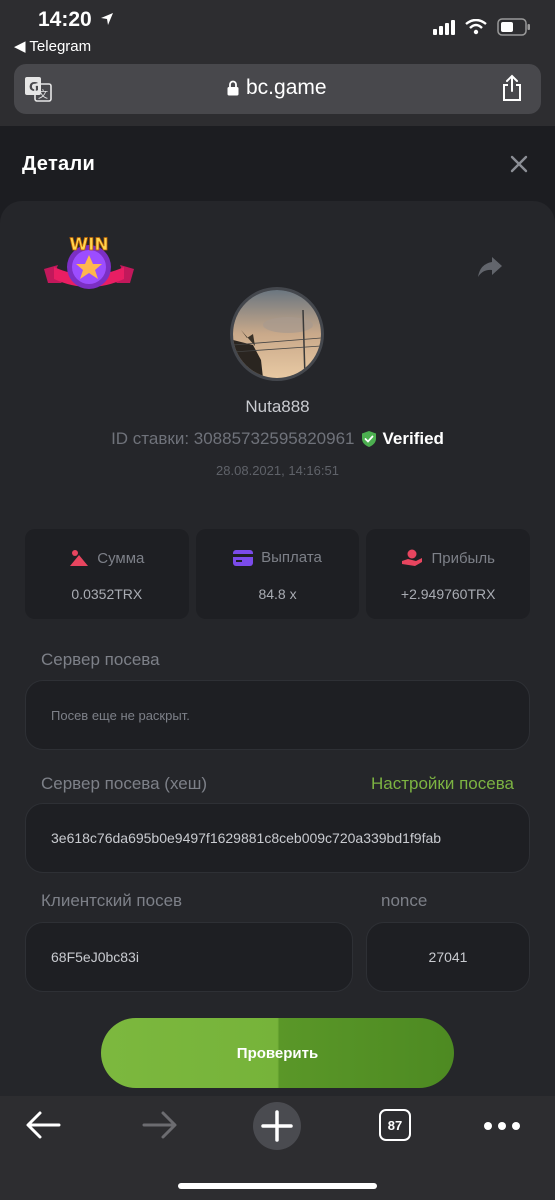  Describe the element at coordinates (112, 900) in the screenshot. I see `client-seed-label: Клиентский посев` at that location.